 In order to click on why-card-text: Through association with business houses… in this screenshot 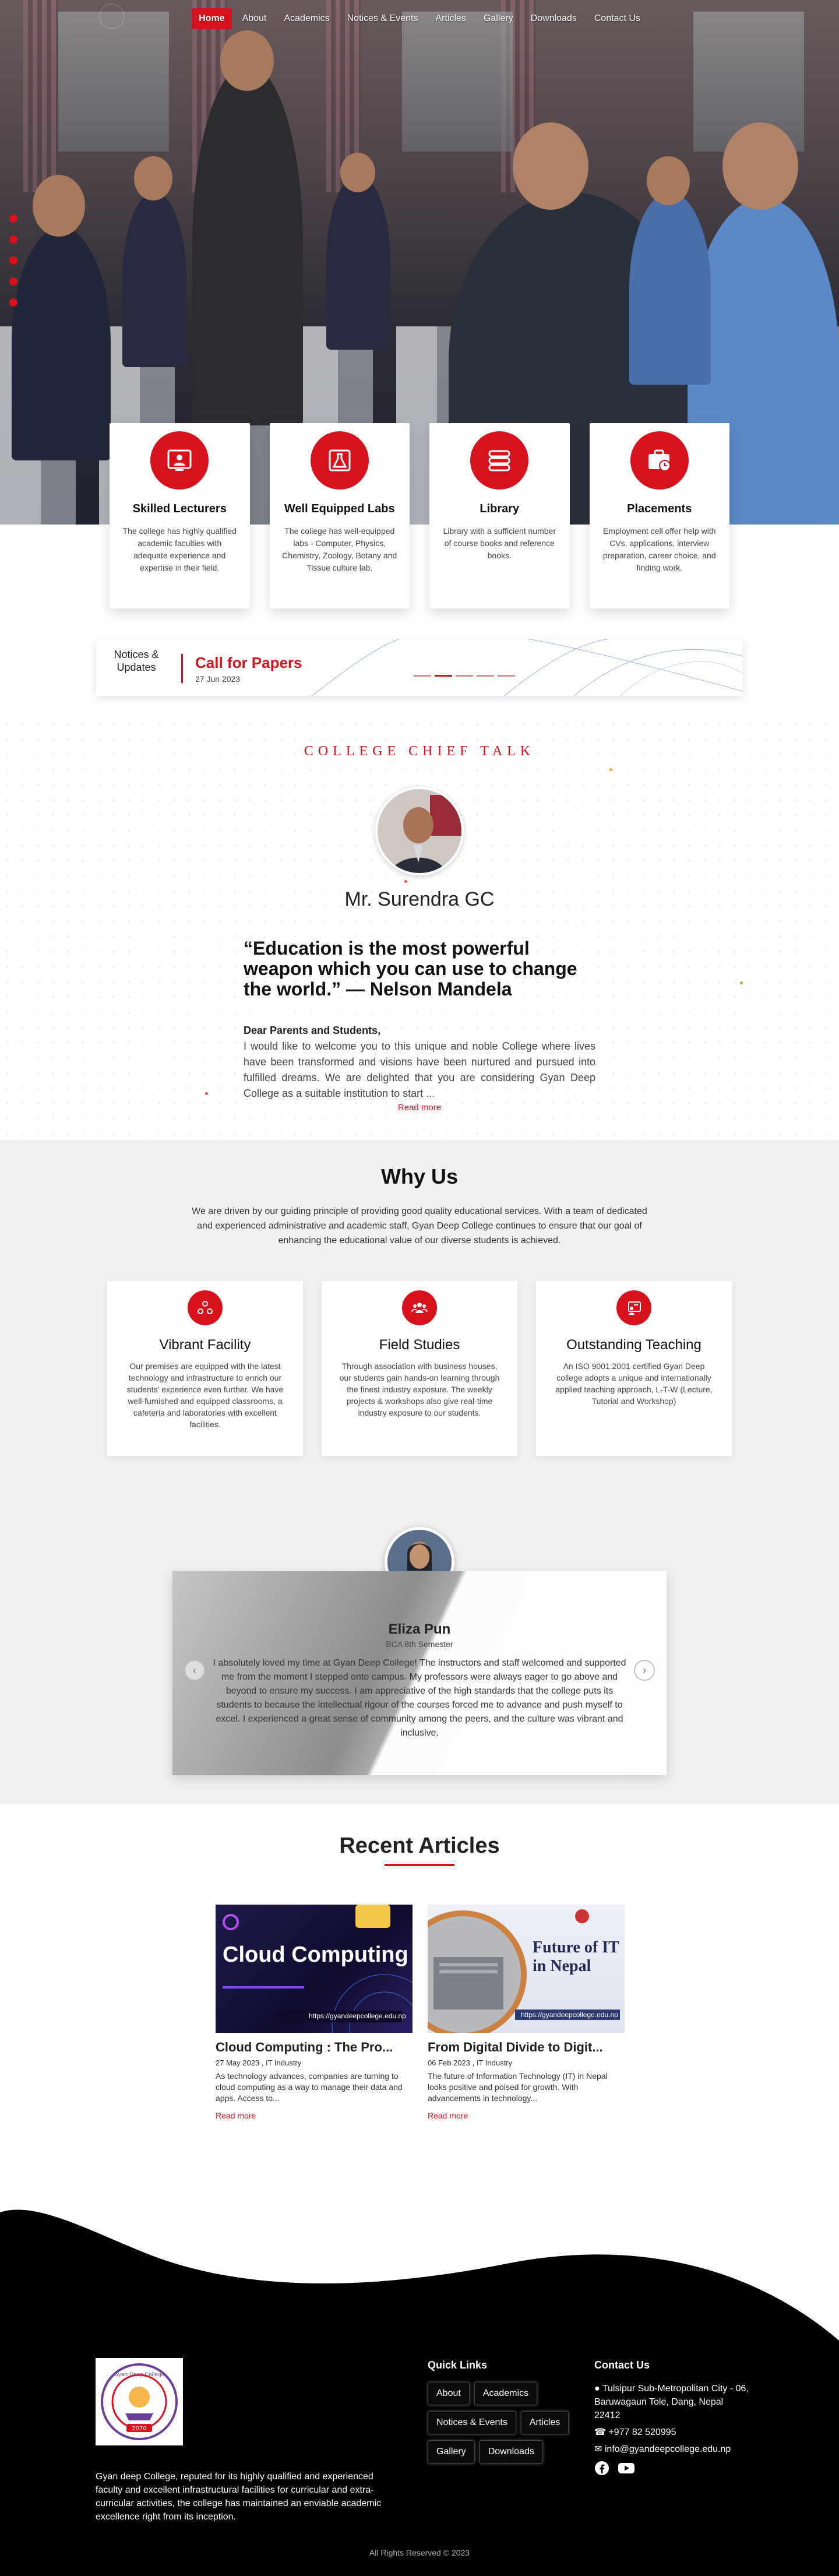, I will do `click(419, 1389)`.